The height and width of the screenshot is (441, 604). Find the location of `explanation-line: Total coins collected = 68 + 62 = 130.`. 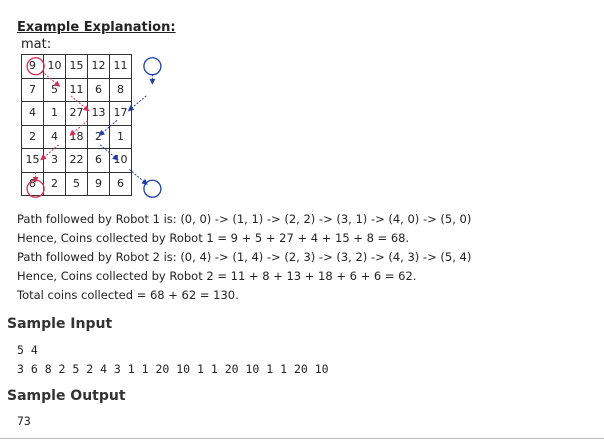

explanation-line: Total coins collected = 68 + 62 = 130. is located at coordinates (128, 295).